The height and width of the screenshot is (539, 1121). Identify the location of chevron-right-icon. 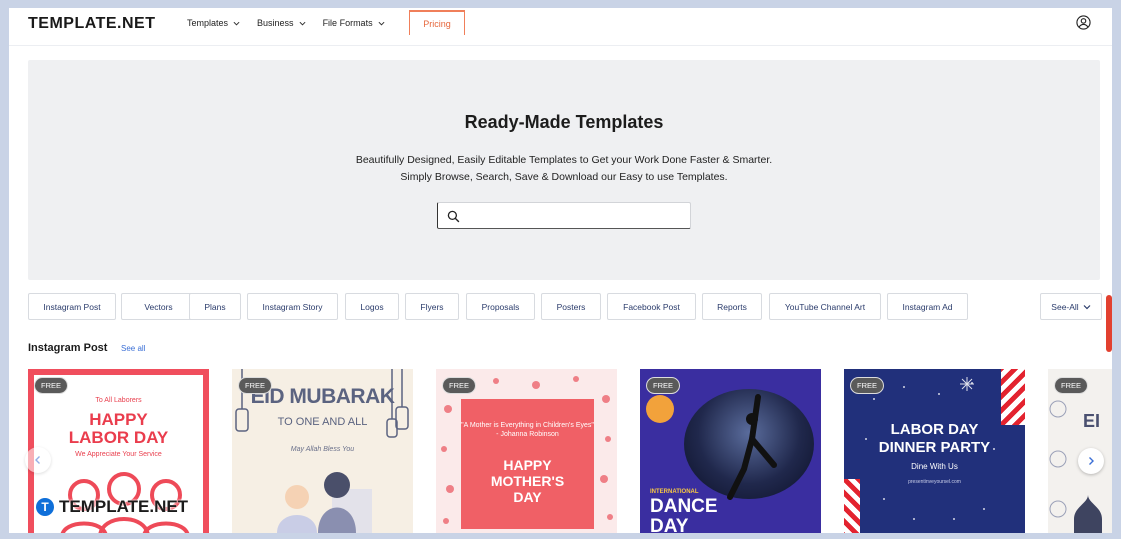
(1091, 461).